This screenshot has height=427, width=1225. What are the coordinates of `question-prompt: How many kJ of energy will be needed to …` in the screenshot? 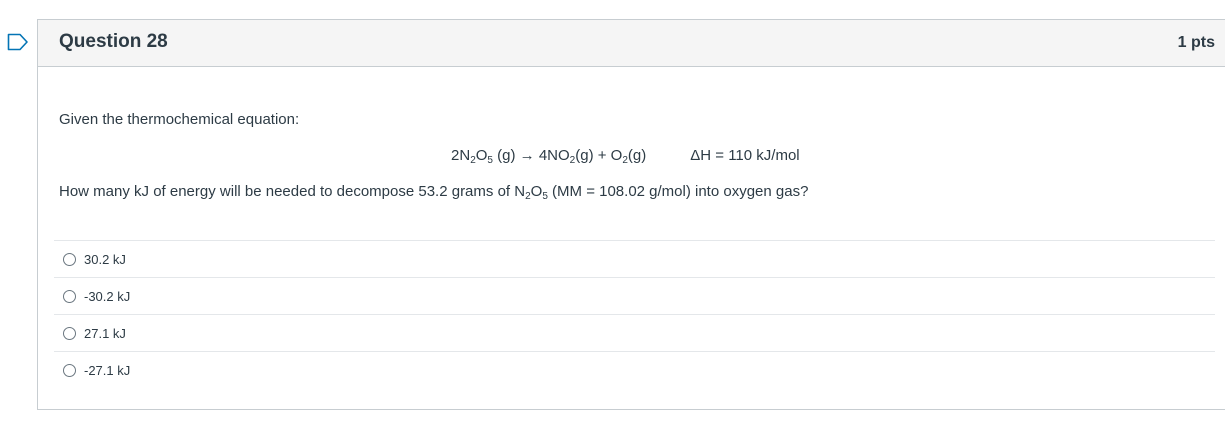 It's located at (434, 192).